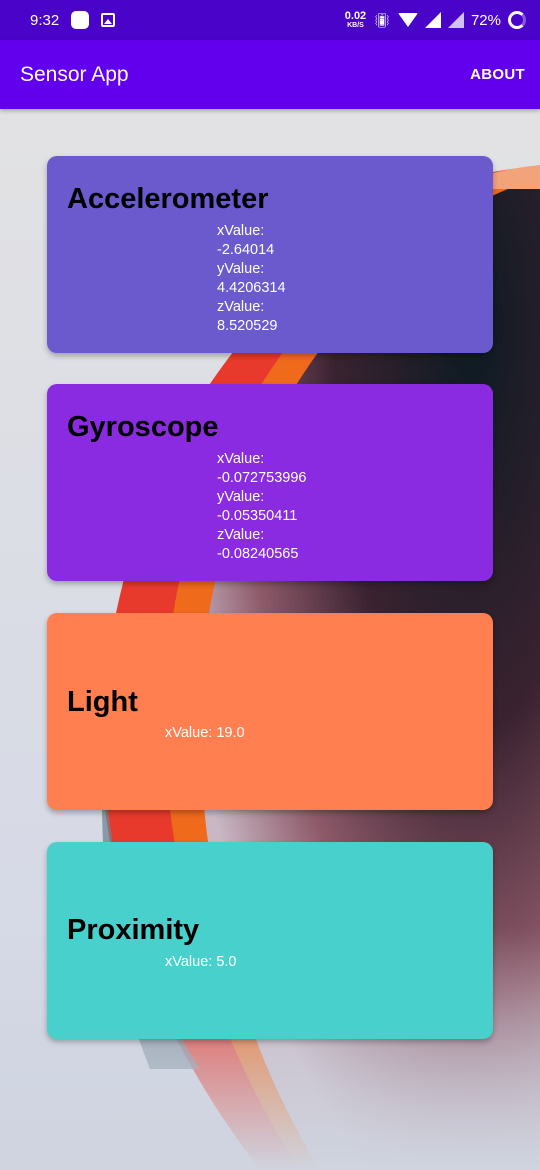 This screenshot has height=1170, width=540. I want to click on network-speed: 0.02 KB/S, so click(355, 20).